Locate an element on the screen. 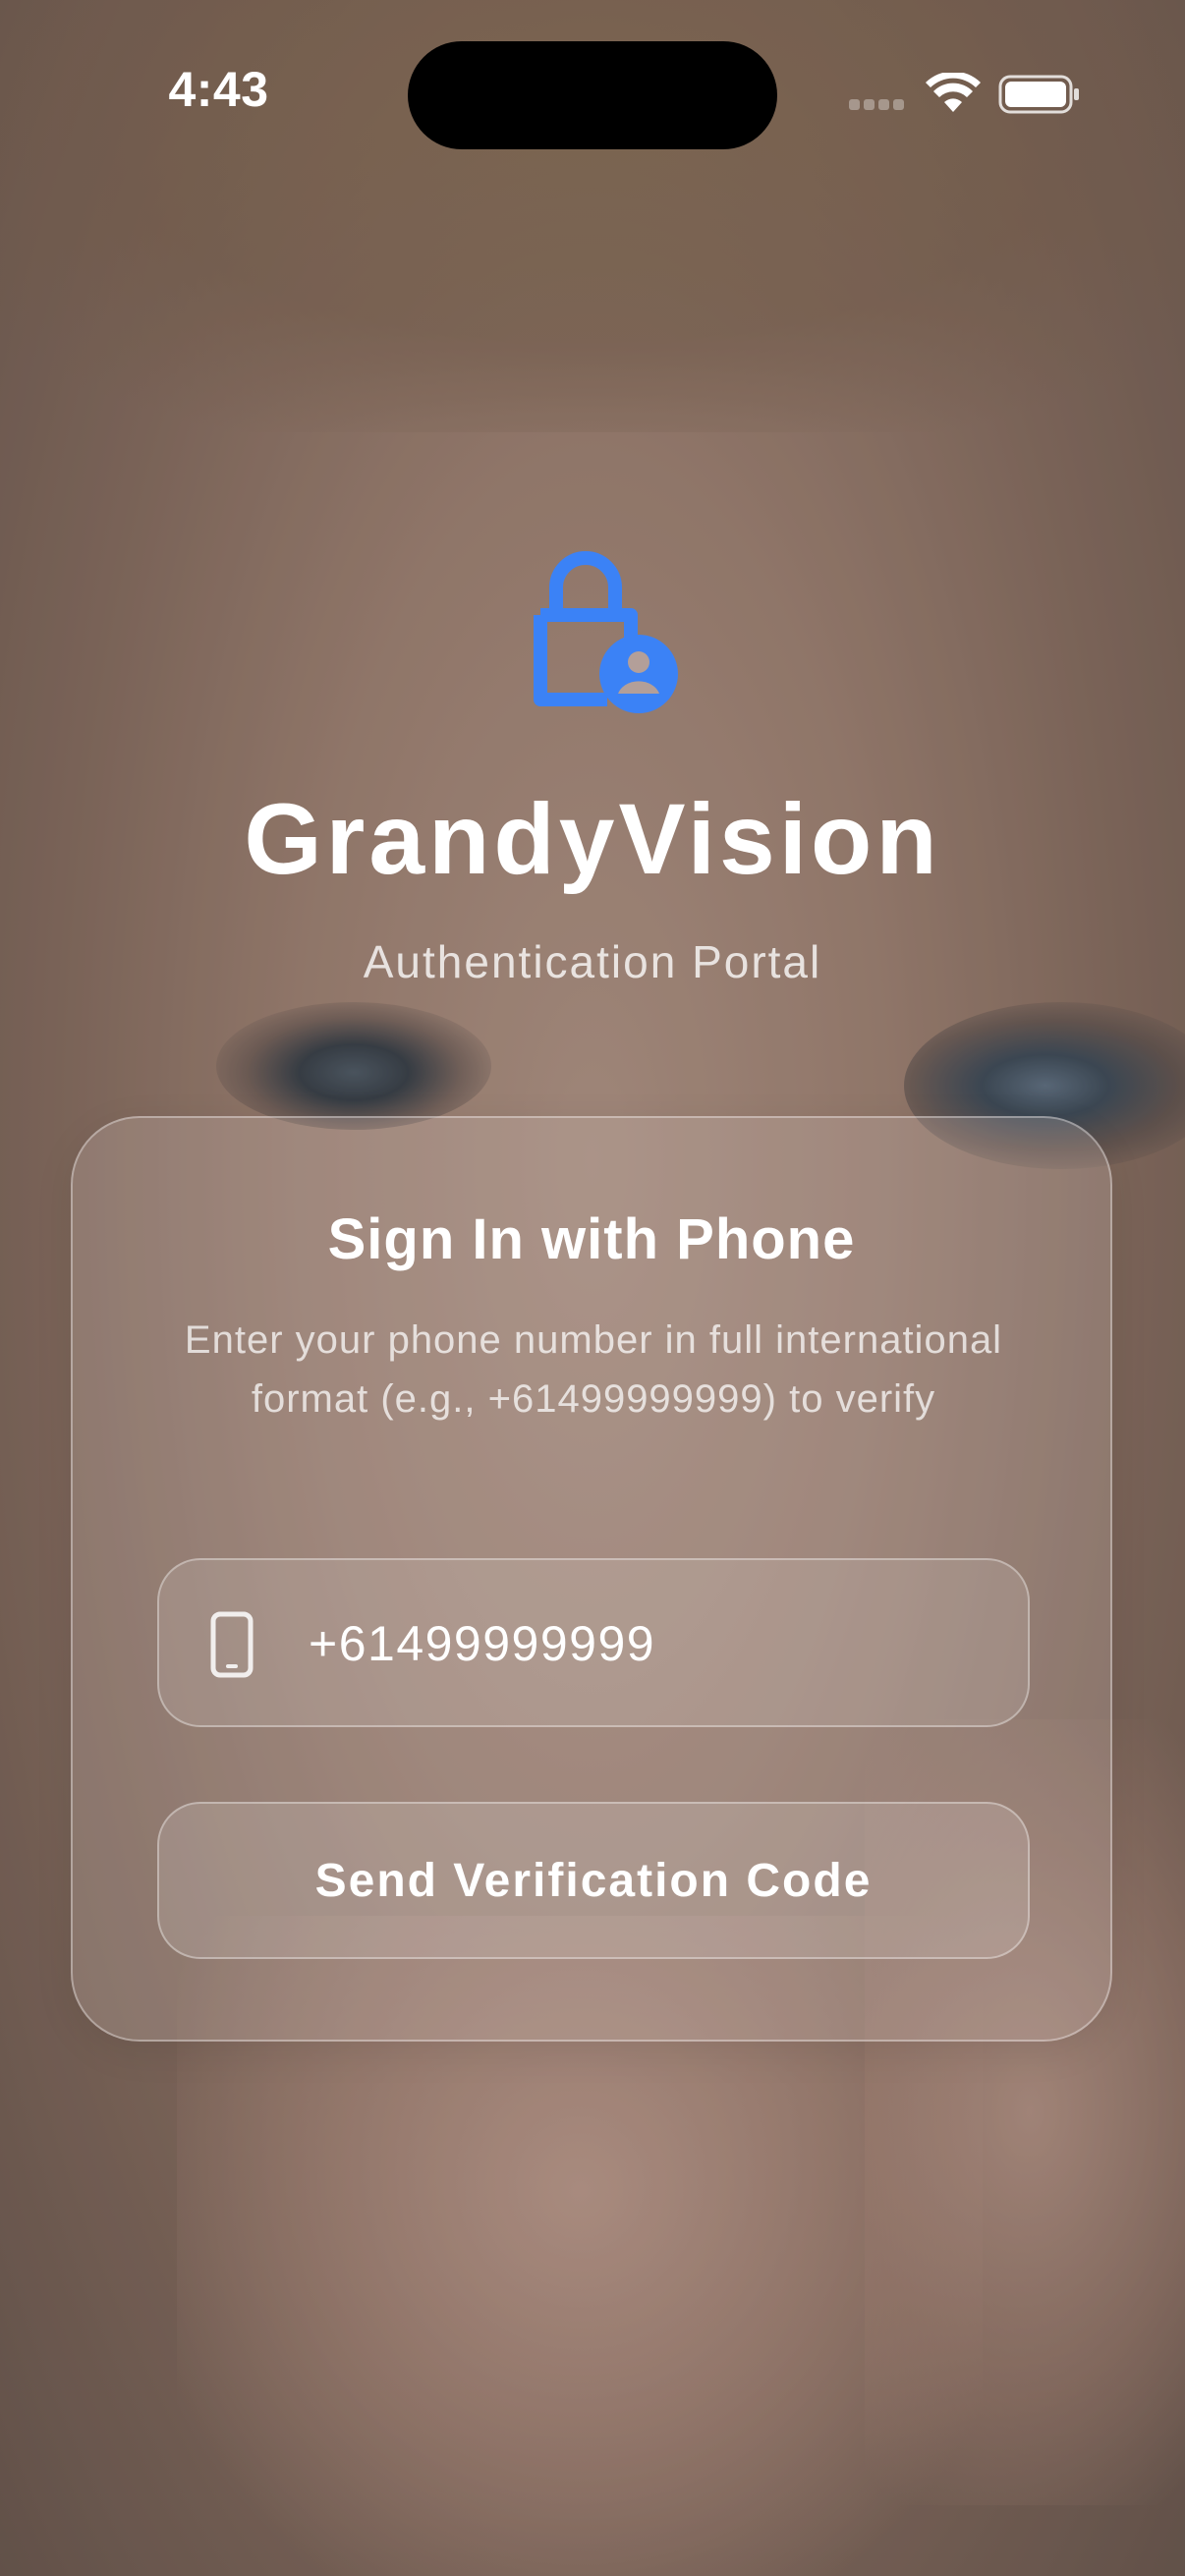 This screenshot has height=2576, width=1185. lock-person-icon is located at coordinates (606, 632).